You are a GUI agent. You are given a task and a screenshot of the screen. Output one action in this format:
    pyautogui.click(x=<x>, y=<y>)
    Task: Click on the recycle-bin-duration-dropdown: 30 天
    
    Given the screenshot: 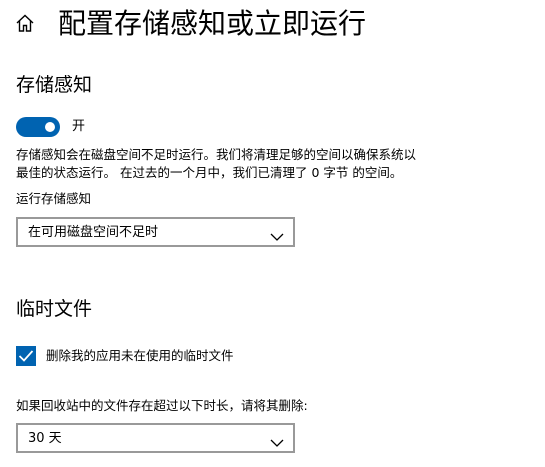 What is the action you would take?
    pyautogui.click(x=155, y=438)
    